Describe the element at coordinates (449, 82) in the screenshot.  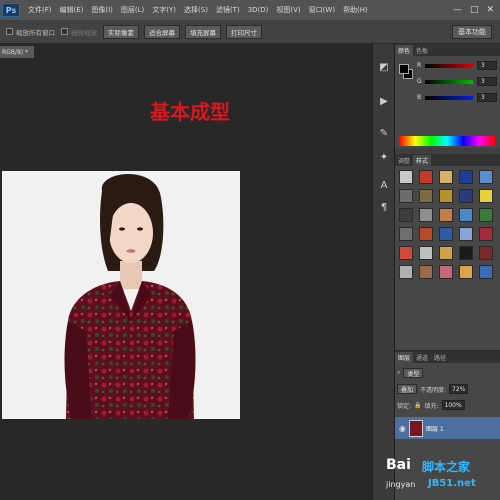
I see `green-slider` at that location.